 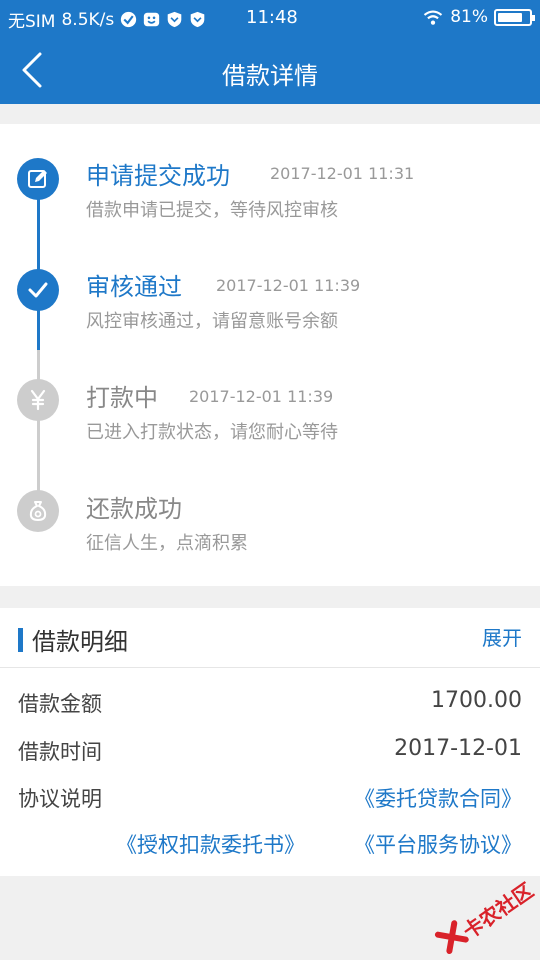 I want to click on loan-amount-label: 借款金额, so click(x=60, y=704).